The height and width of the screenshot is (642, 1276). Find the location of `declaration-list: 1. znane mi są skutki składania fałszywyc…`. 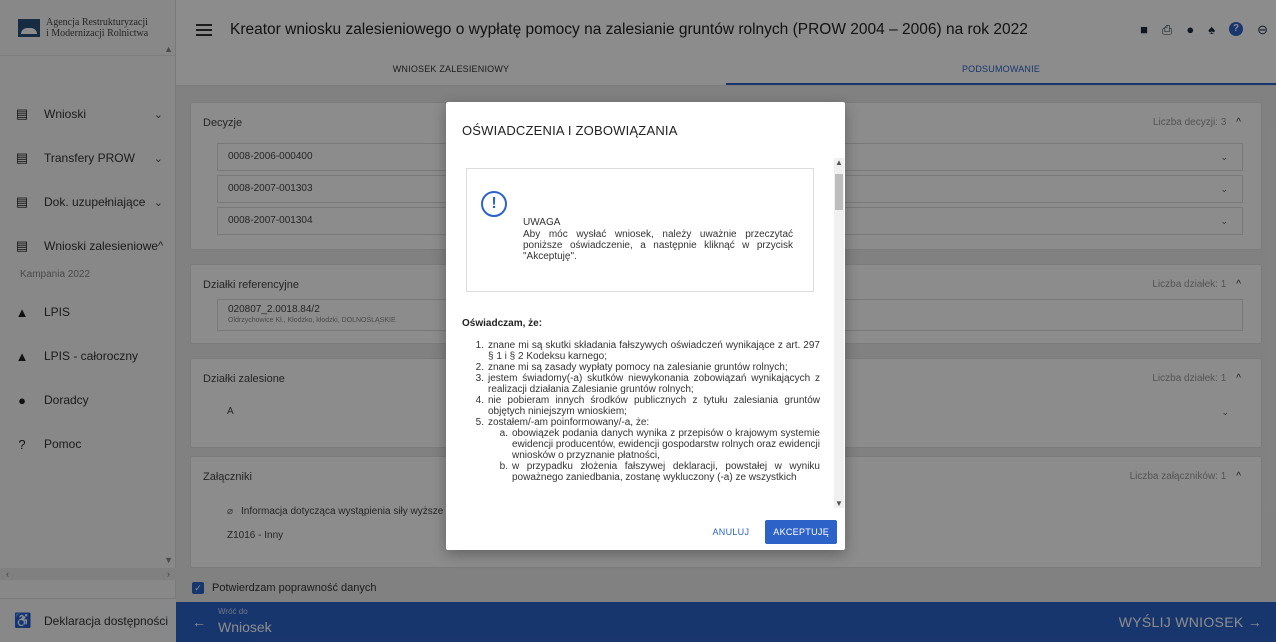

declaration-list: 1. znane mi są skutki składania fałszywyc… is located at coordinates (640, 411).